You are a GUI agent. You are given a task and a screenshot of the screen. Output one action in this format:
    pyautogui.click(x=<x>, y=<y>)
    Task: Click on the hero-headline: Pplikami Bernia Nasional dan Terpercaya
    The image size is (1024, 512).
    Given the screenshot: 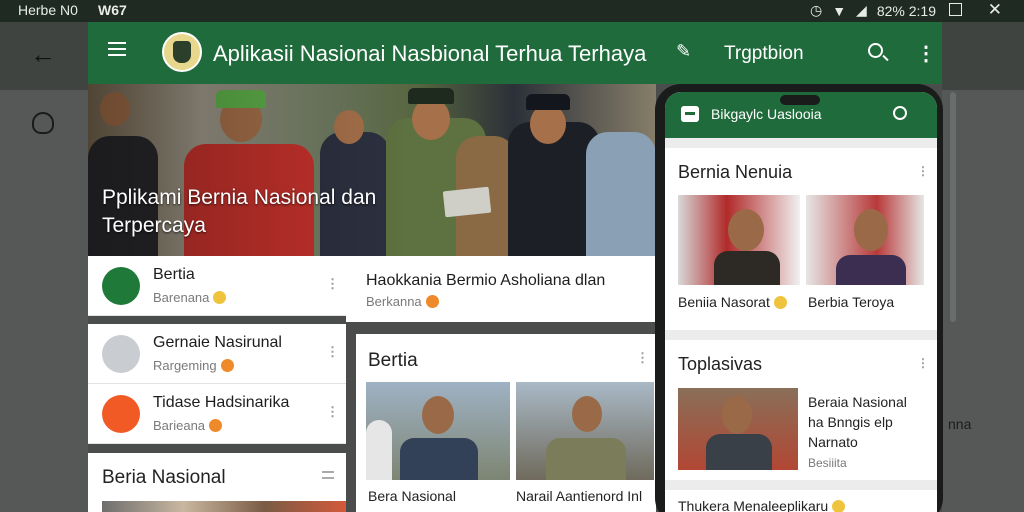 What is the action you would take?
    pyautogui.click(x=239, y=211)
    